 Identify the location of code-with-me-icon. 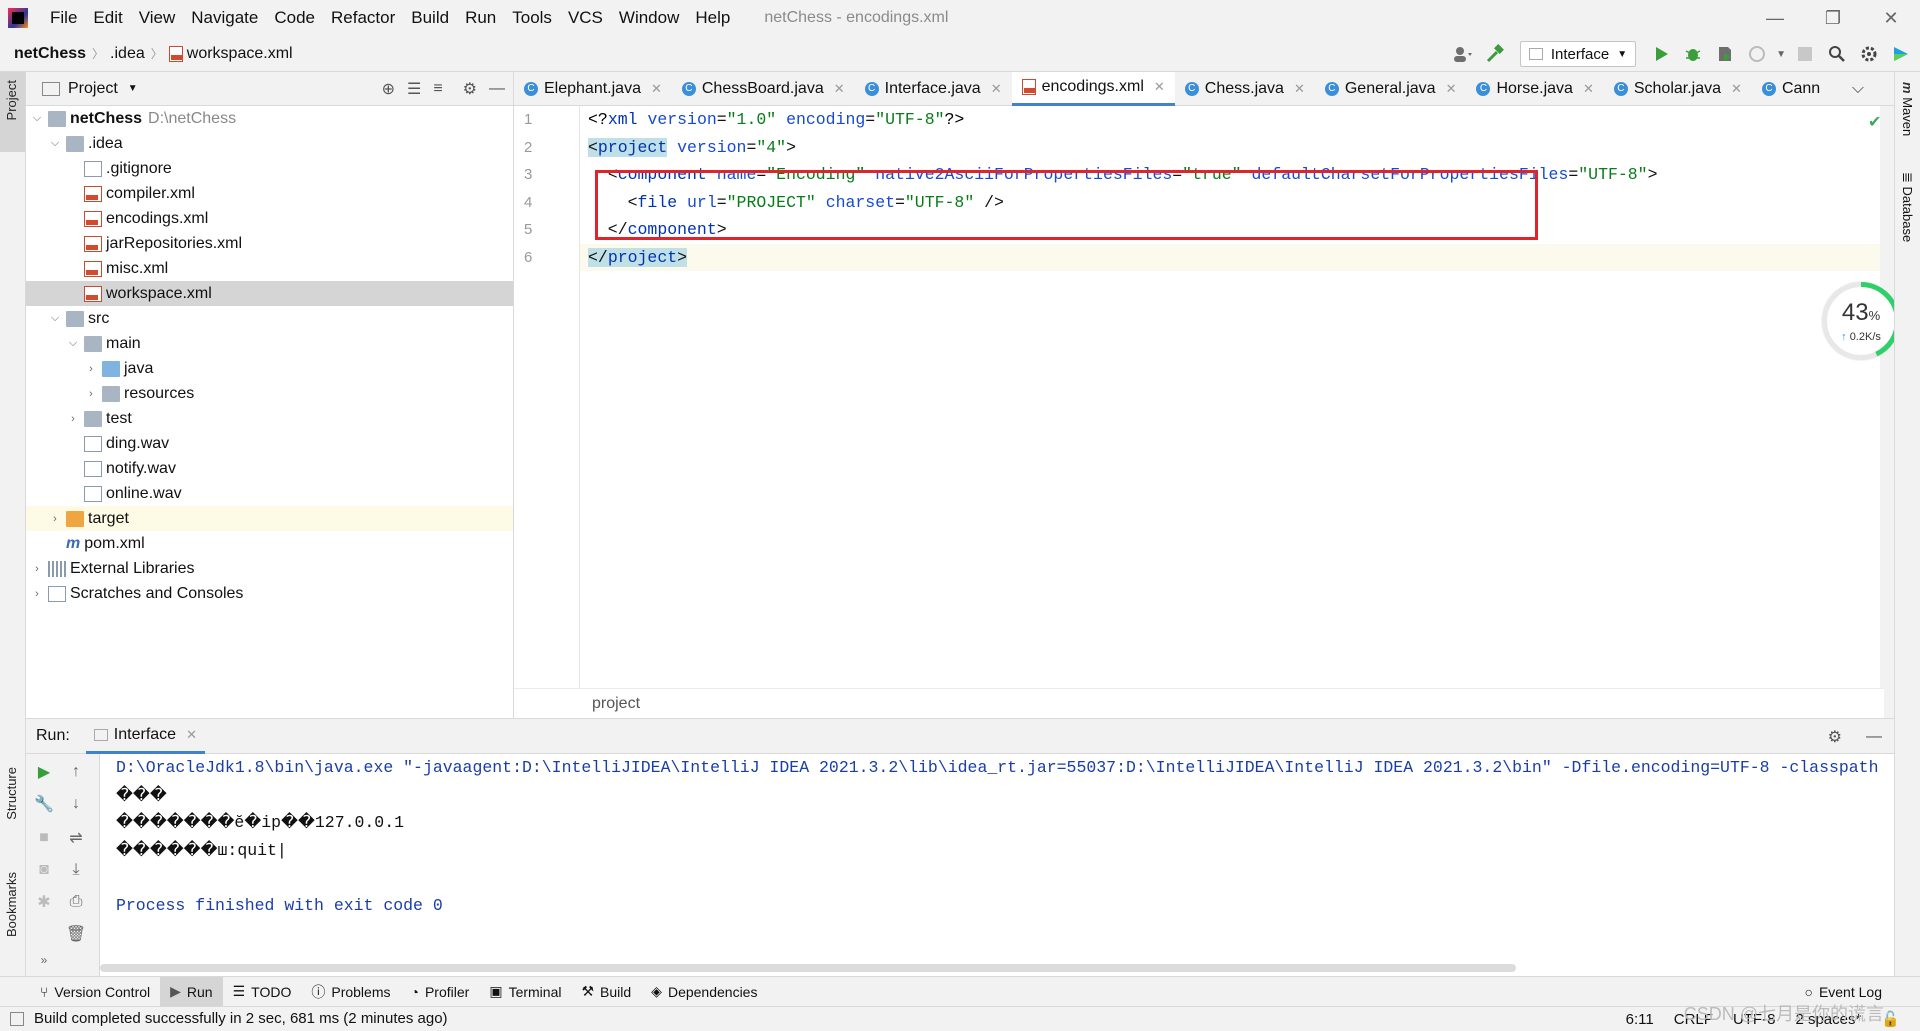
(1901, 54).